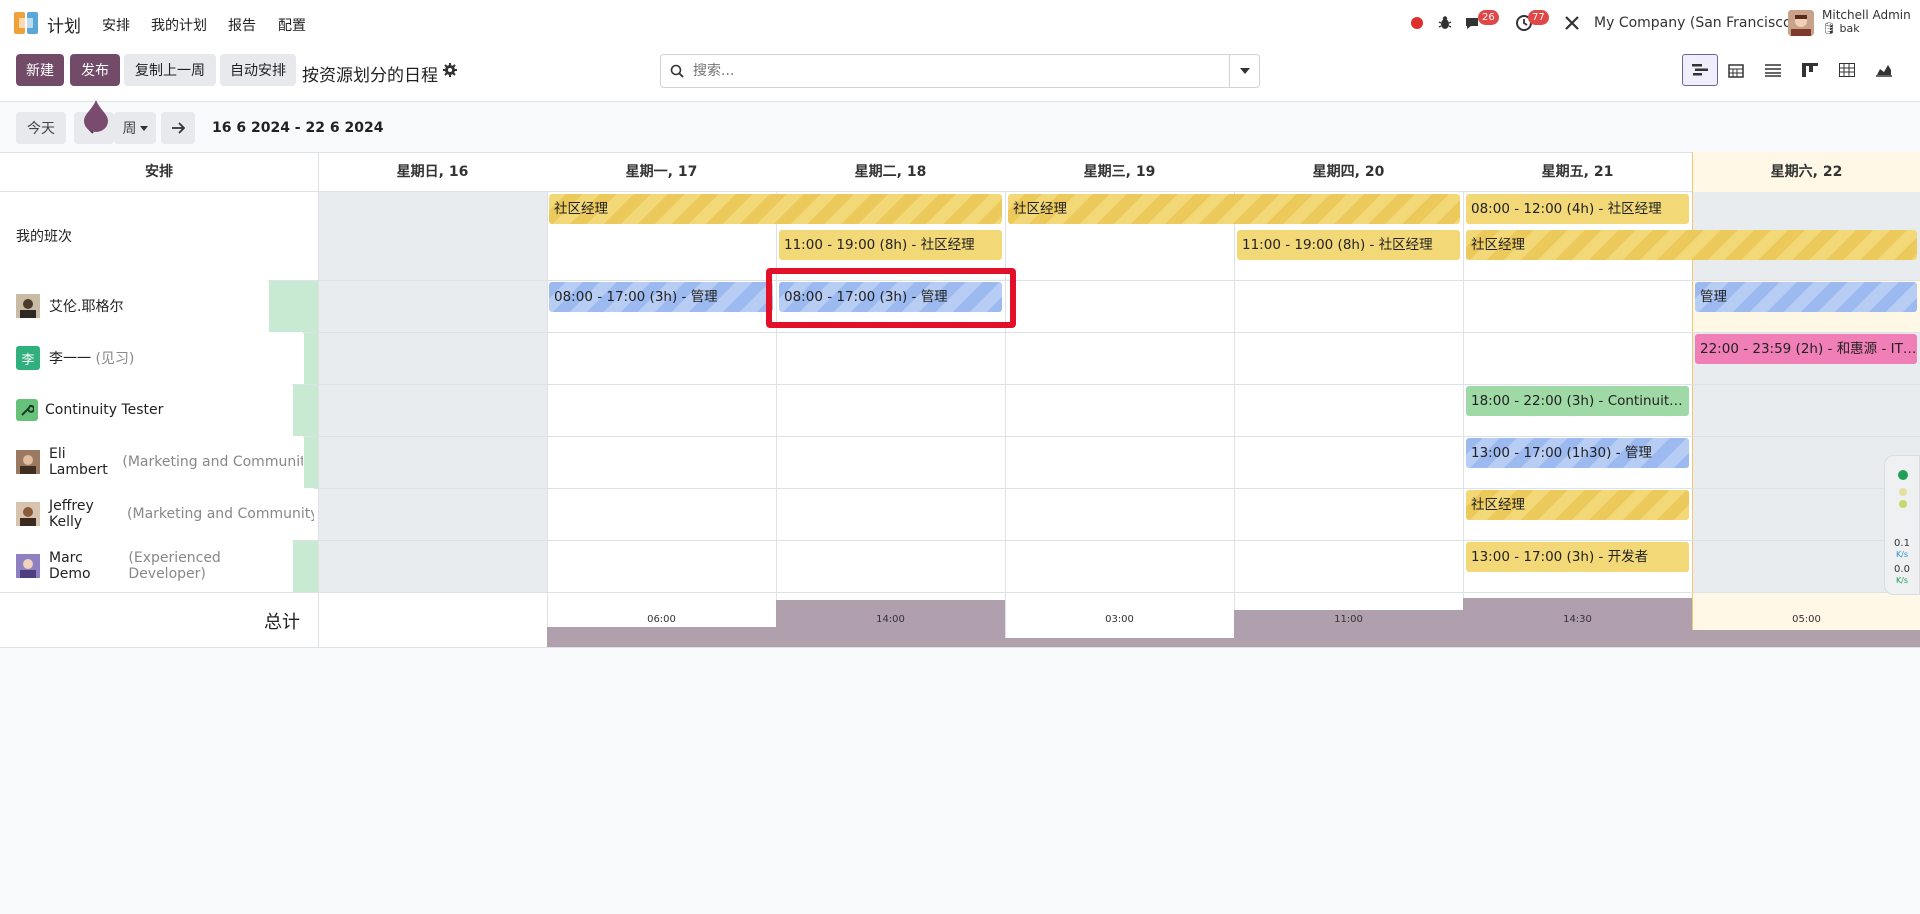  Describe the element at coordinates (258, 70) in the screenshot. I see `auto-plan-button: 自动安排` at that location.